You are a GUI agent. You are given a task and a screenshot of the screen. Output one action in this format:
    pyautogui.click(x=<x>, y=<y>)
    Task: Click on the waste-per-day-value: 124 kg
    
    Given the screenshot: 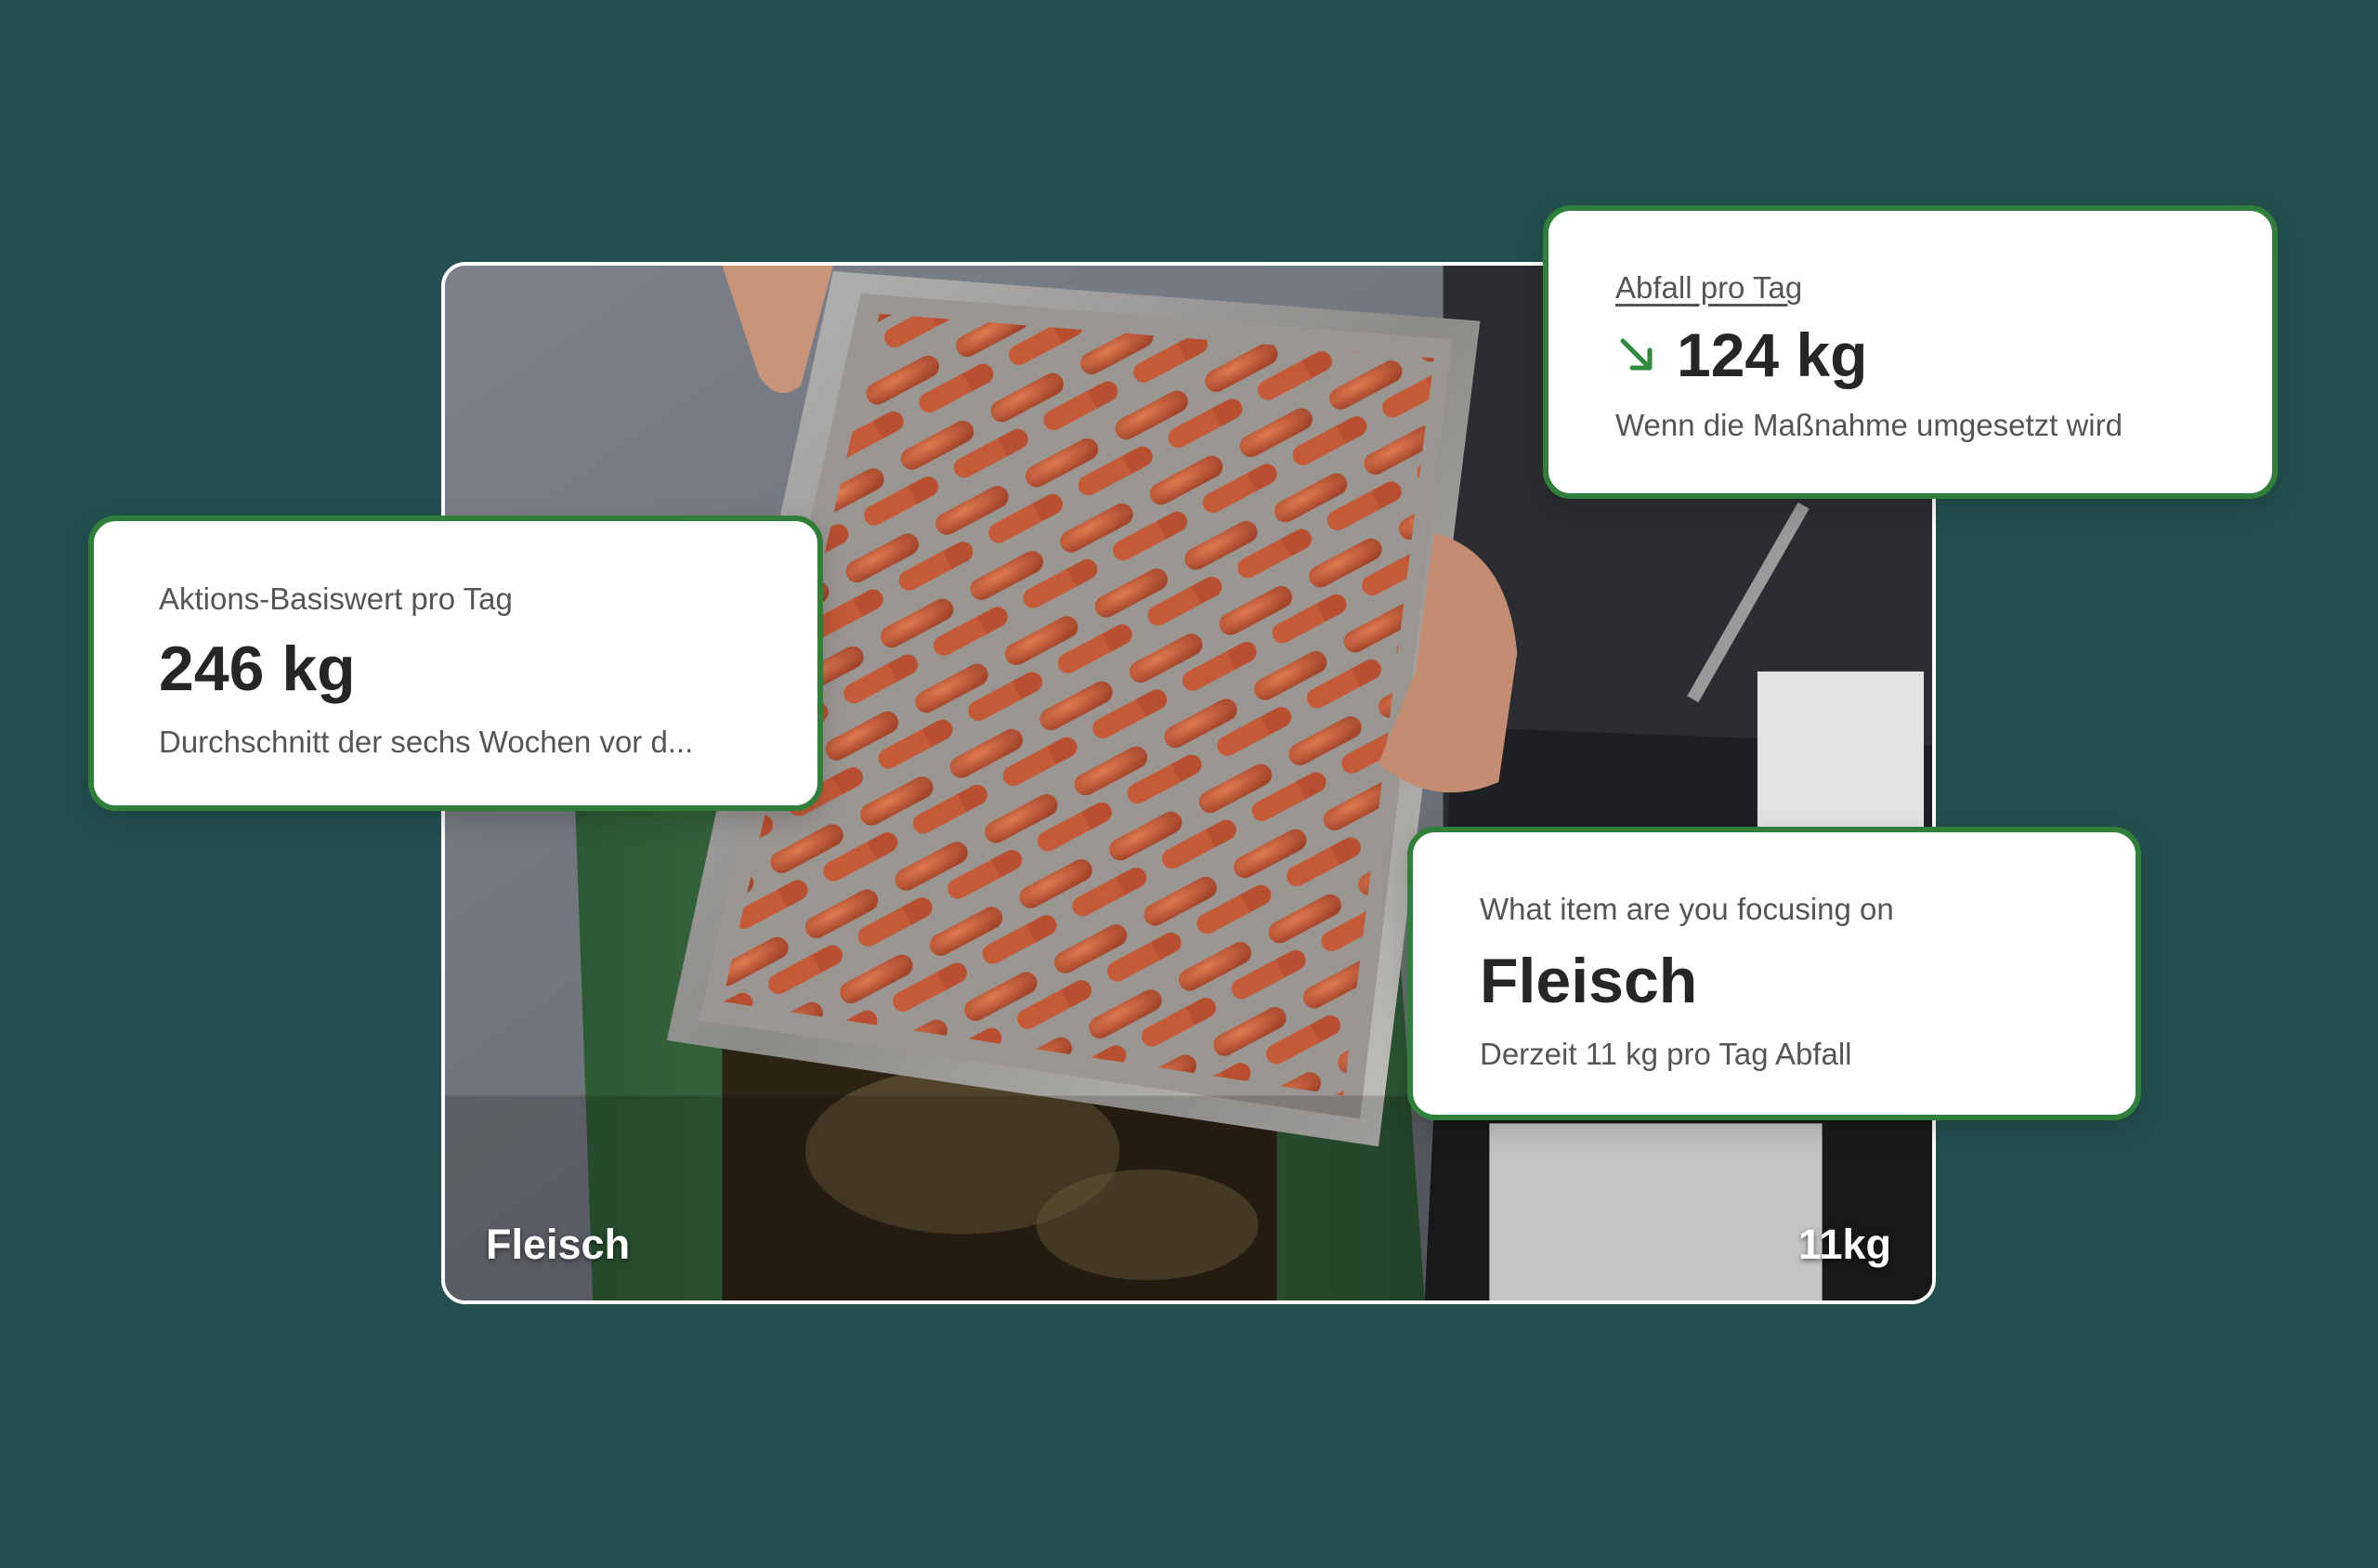 What is the action you would take?
    pyautogui.click(x=1773, y=354)
    